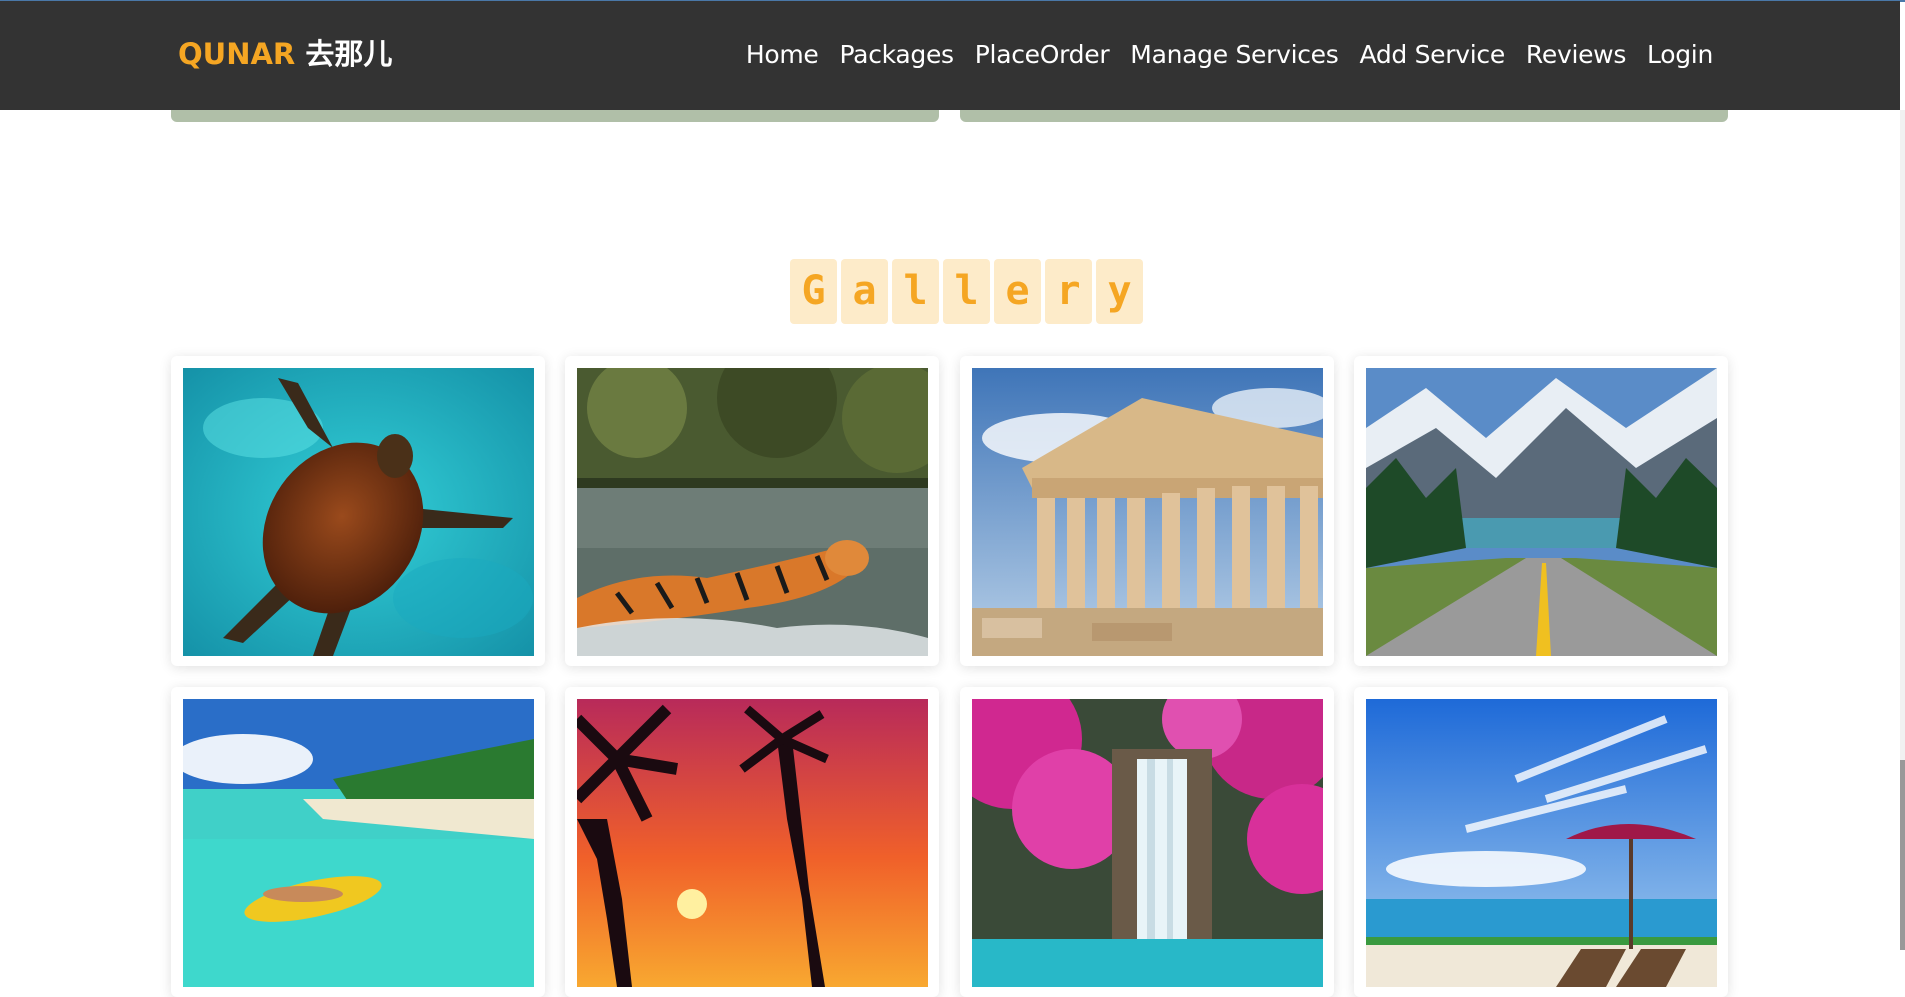 The height and width of the screenshot is (997, 1905). I want to click on tropical-beach-photo, so click(358, 843).